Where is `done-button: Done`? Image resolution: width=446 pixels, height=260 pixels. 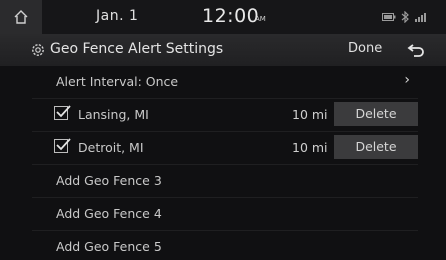 done-button: Done is located at coordinates (365, 48).